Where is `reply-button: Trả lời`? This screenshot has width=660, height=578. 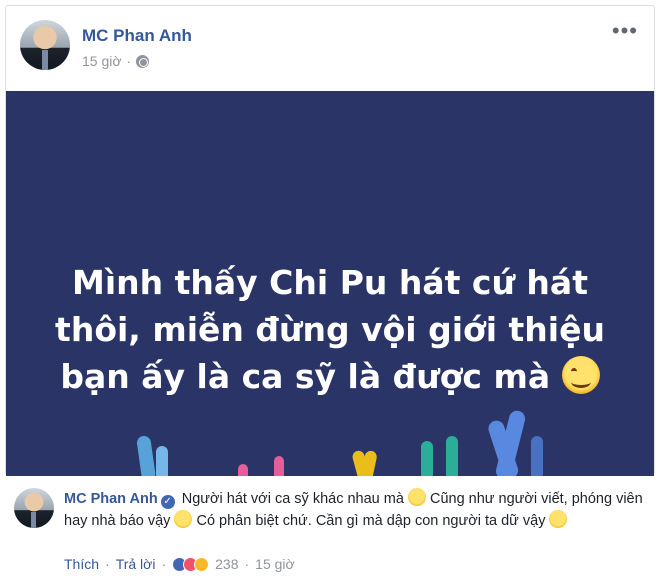
reply-button: Trả lời is located at coordinates (136, 564).